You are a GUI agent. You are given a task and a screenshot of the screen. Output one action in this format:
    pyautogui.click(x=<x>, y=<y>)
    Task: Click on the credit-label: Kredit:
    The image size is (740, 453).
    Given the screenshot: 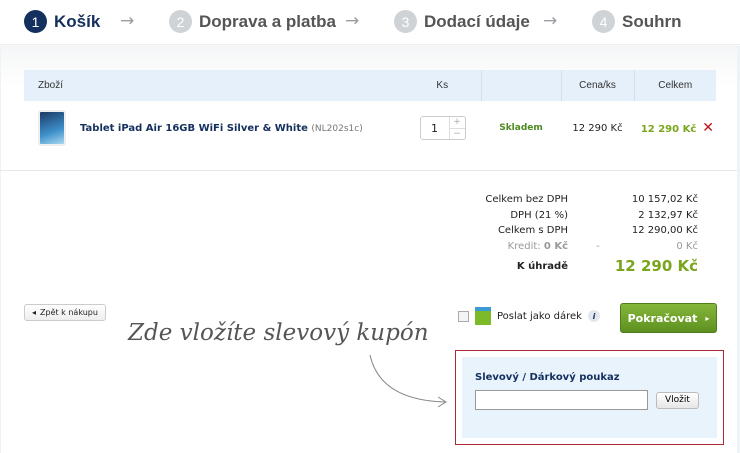 What is the action you would take?
    pyautogui.click(x=524, y=246)
    